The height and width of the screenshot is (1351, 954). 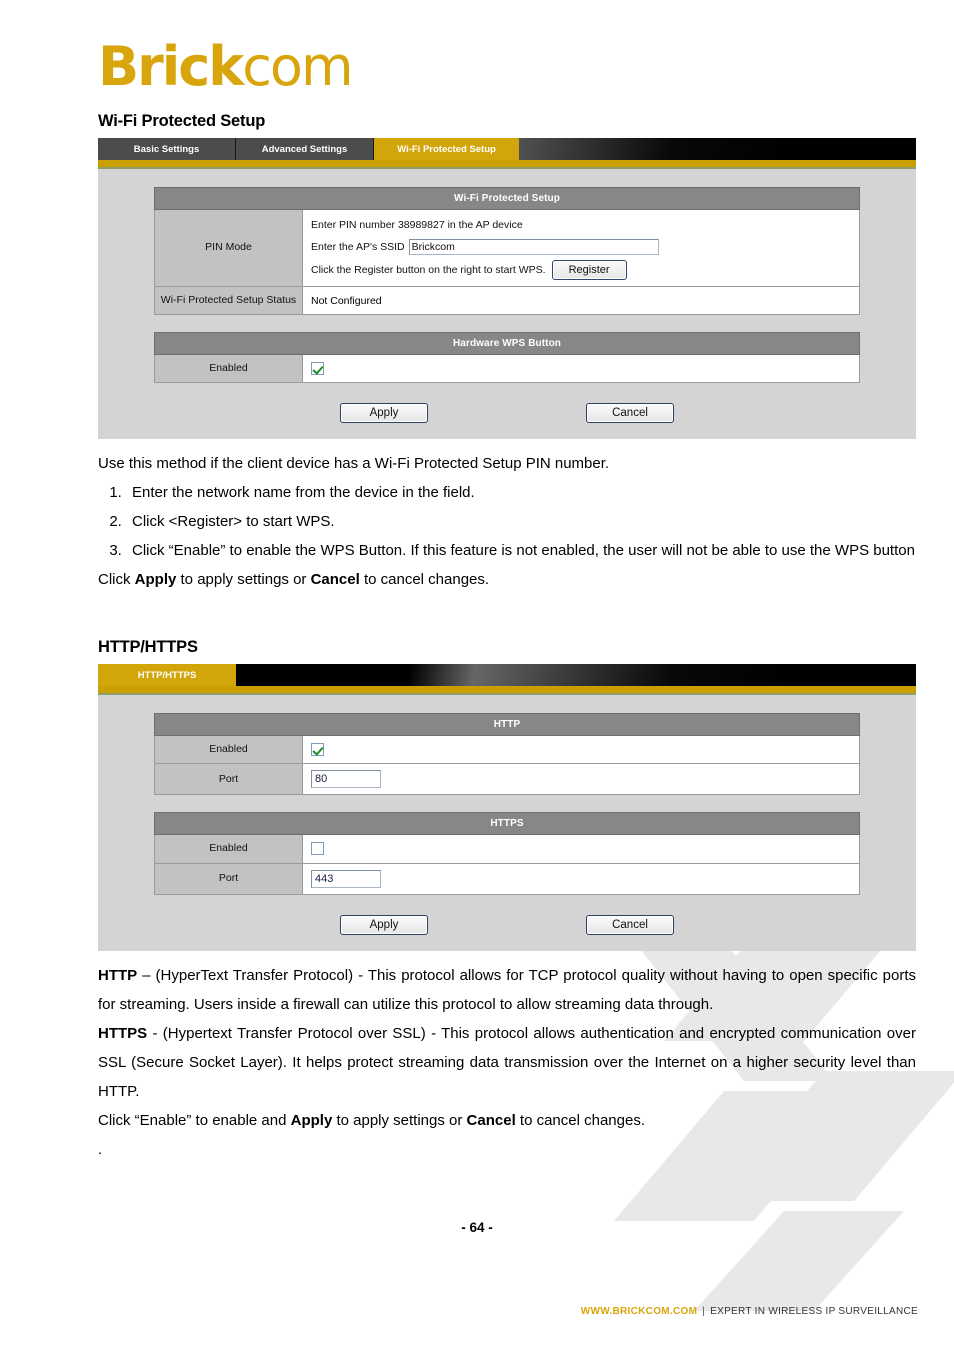 I want to click on http-enabled-label: Enabled, so click(x=228, y=750).